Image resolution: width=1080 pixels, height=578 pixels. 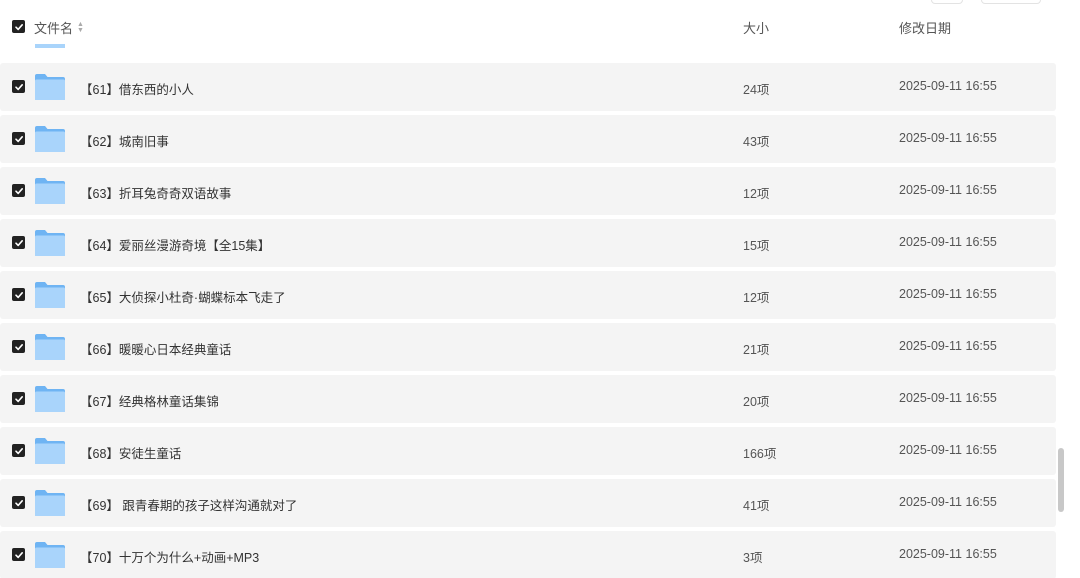 I want to click on file-size: 24项, so click(x=756, y=90).